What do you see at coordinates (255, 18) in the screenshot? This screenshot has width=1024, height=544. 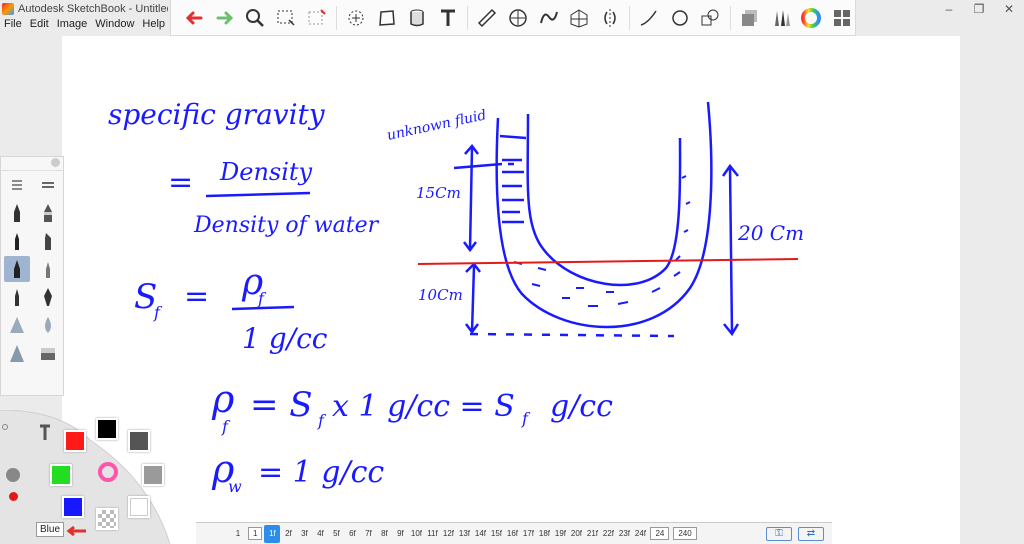 I see `zoom-icon` at bounding box center [255, 18].